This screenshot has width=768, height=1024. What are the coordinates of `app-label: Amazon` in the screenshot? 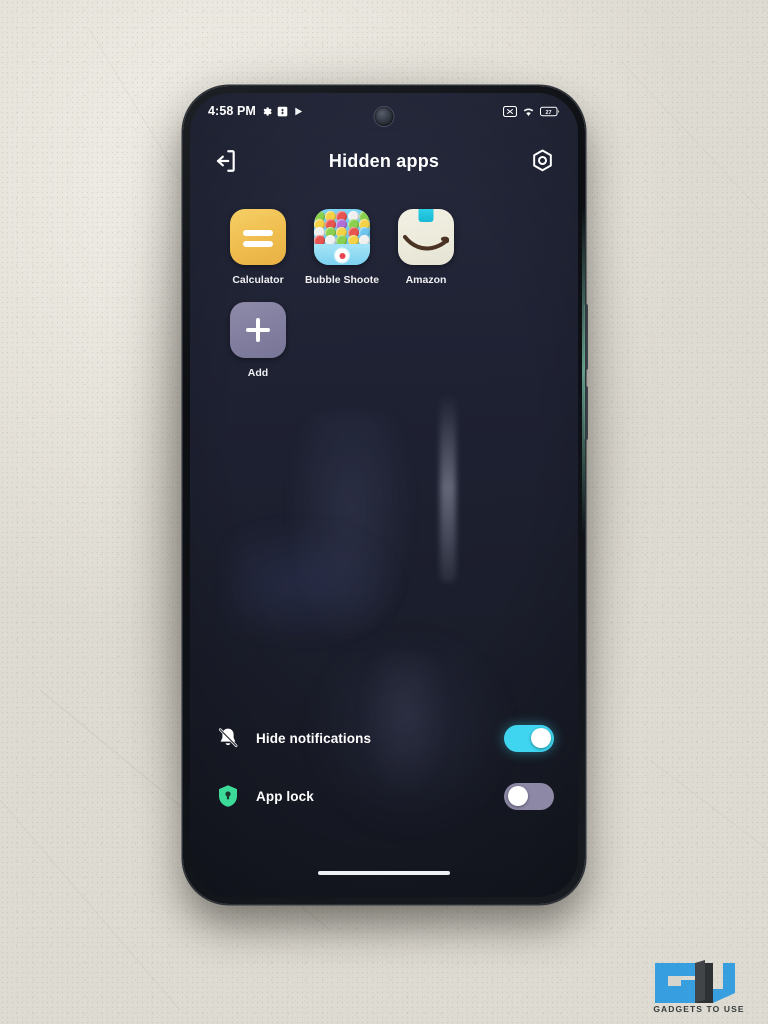 It's located at (426, 280).